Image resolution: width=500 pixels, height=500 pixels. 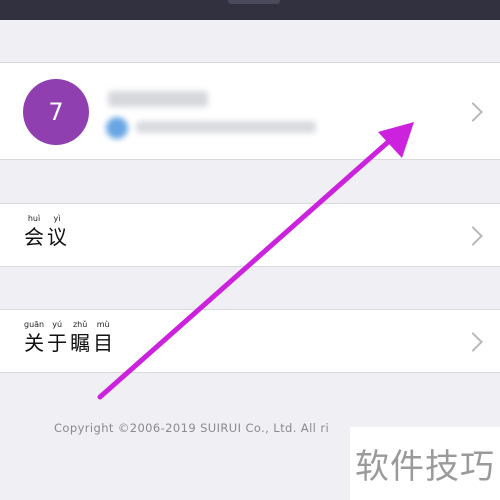 I want to click on watermark: 软件技巧, so click(x=425, y=463).